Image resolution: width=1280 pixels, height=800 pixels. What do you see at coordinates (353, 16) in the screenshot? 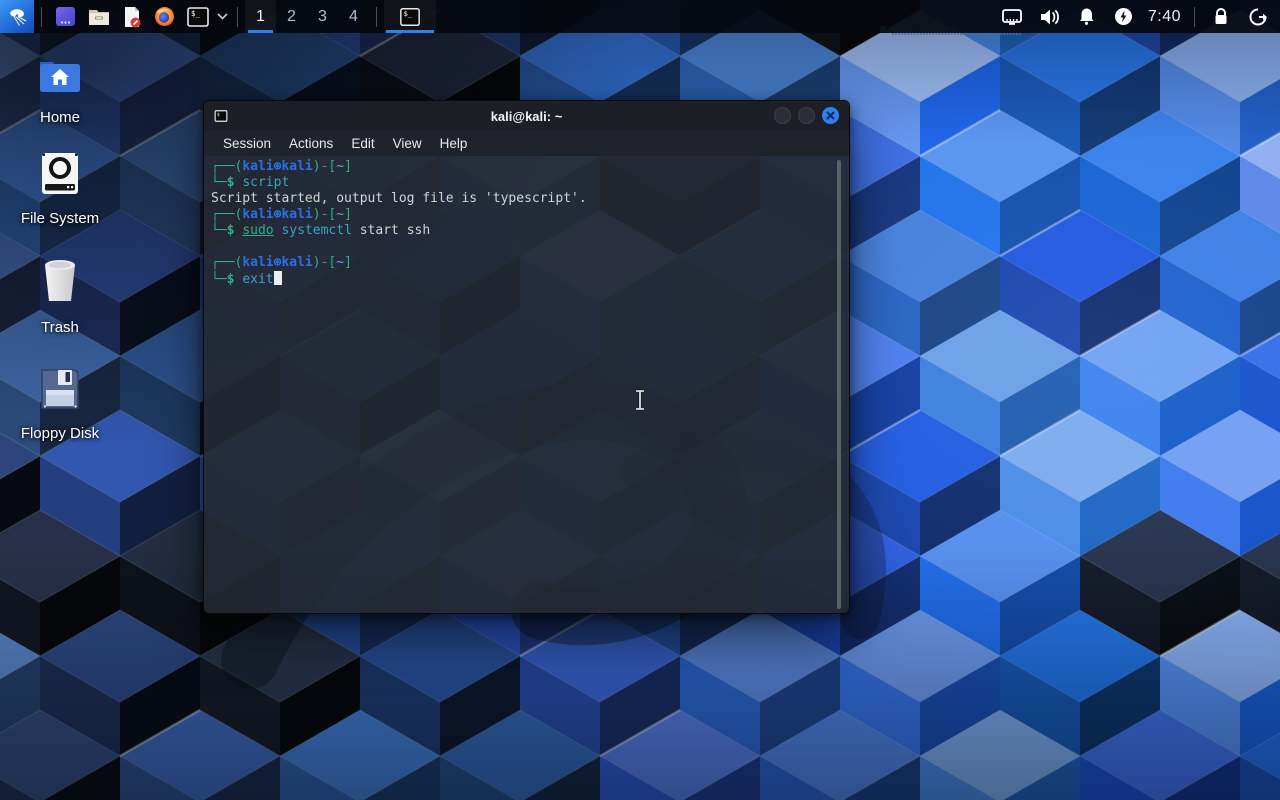
I see `workspace-4: 4` at bounding box center [353, 16].